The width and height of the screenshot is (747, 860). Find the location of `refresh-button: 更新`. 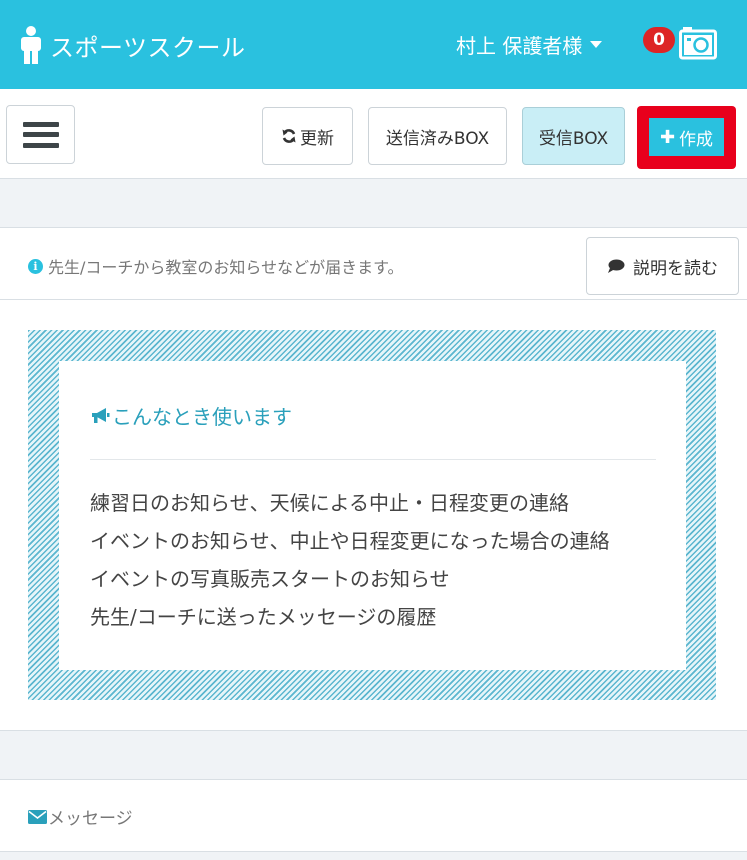

refresh-button: 更新 is located at coordinates (307, 136).